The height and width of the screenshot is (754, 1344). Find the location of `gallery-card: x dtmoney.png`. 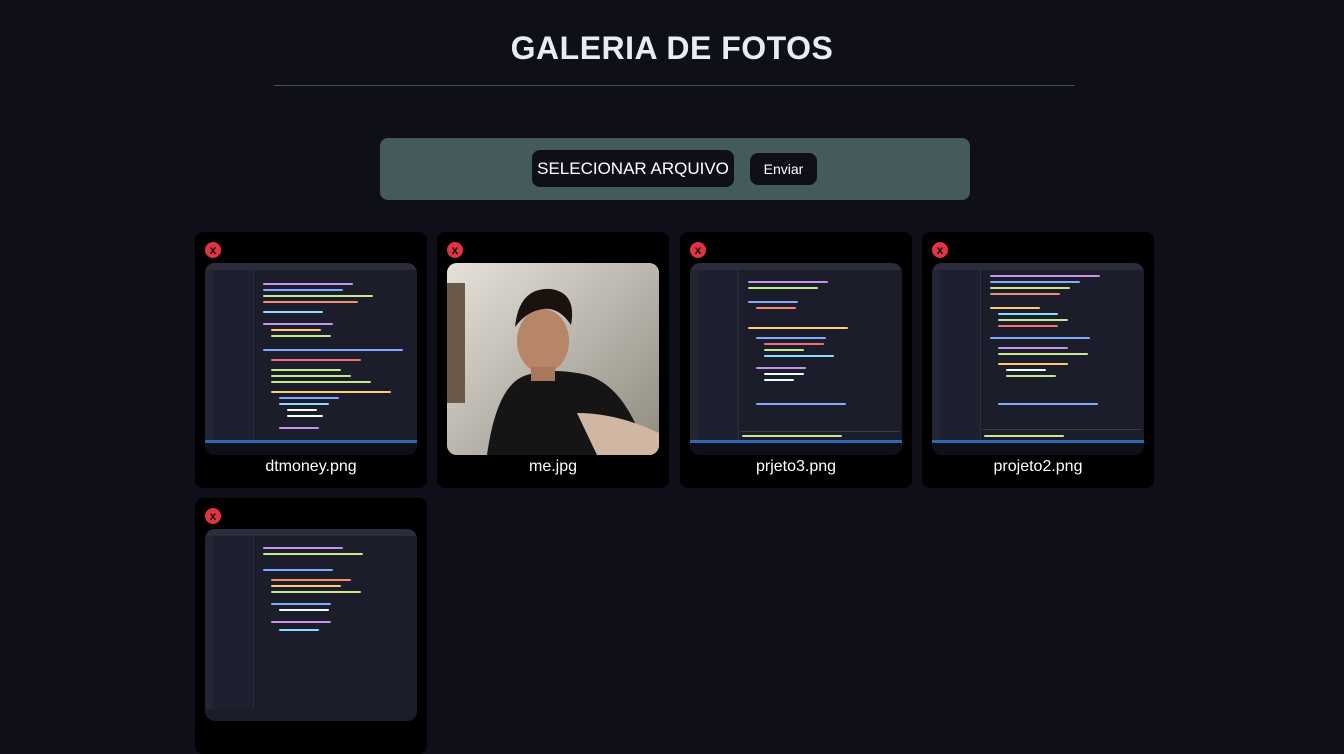

gallery-card: x dtmoney.png is located at coordinates (311, 360).